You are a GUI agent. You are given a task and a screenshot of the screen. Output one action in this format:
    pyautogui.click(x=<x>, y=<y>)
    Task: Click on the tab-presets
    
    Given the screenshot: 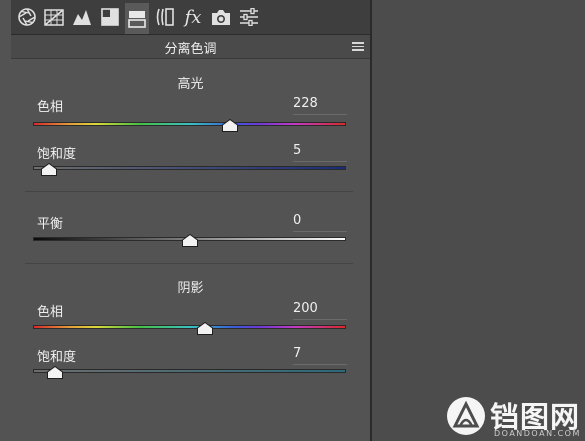 What is the action you would take?
    pyautogui.click(x=249, y=17)
    